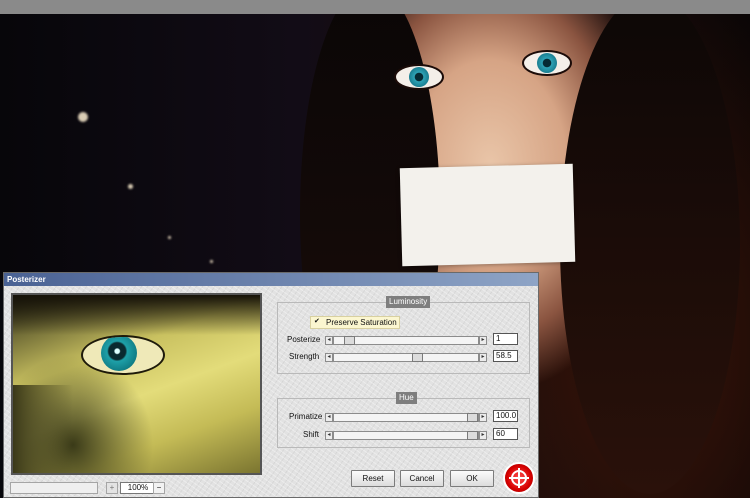  What do you see at coordinates (373, 478) in the screenshot?
I see `reset-button: Reset` at bounding box center [373, 478].